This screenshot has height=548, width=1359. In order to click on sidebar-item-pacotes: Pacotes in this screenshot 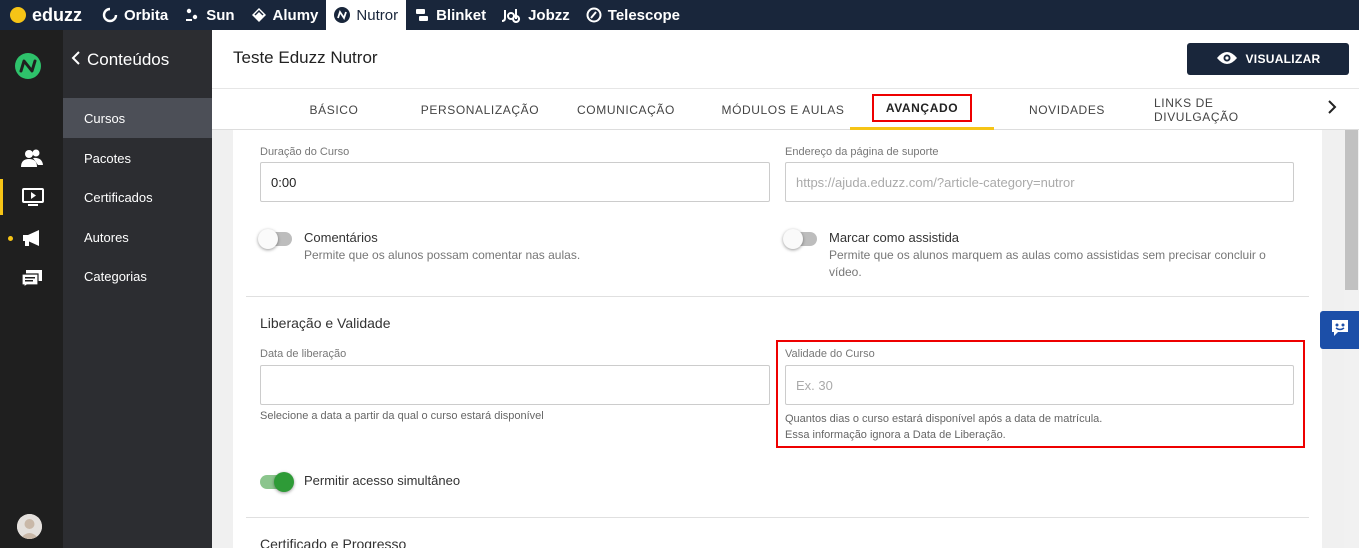, I will do `click(137, 158)`.